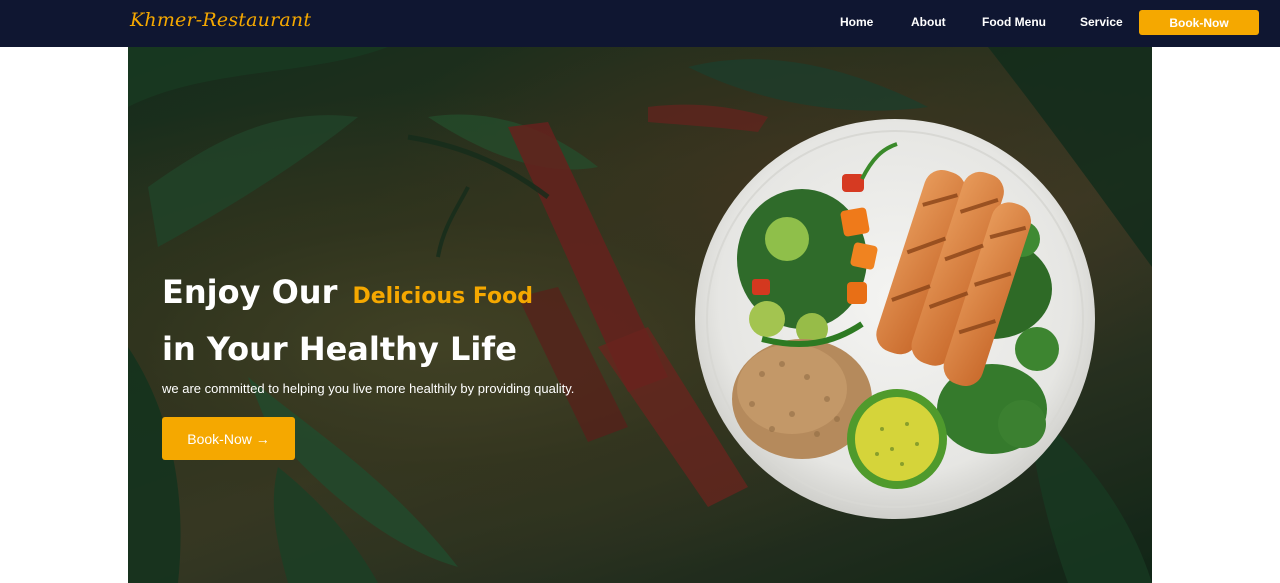  What do you see at coordinates (928, 22) in the screenshot?
I see `nav-link-about: About` at bounding box center [928, 22].